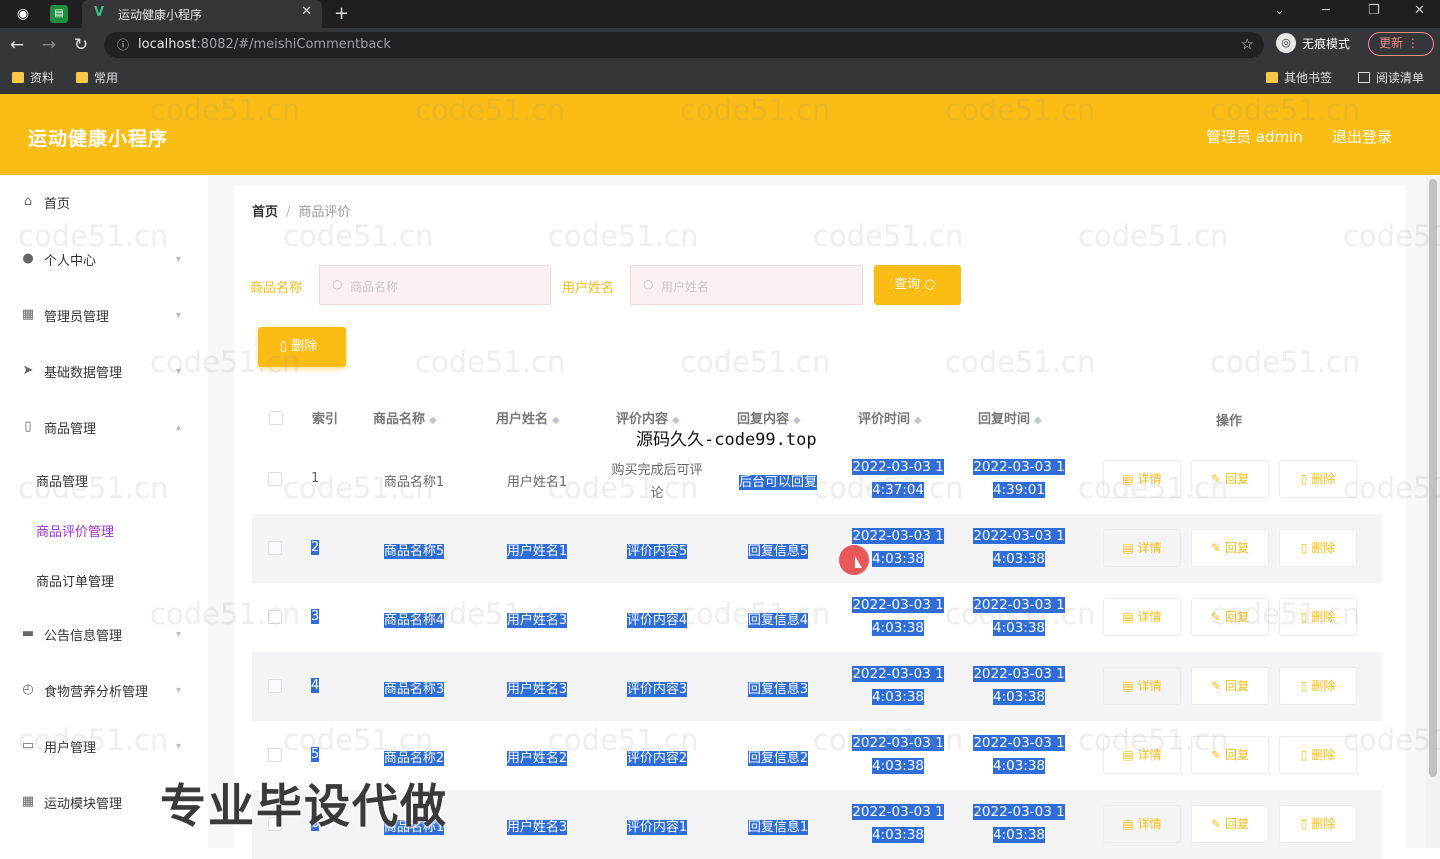 This screenshot has height=859, width=1440. I want to click on tab-title: 运动健康小程序, so click(160, 15).